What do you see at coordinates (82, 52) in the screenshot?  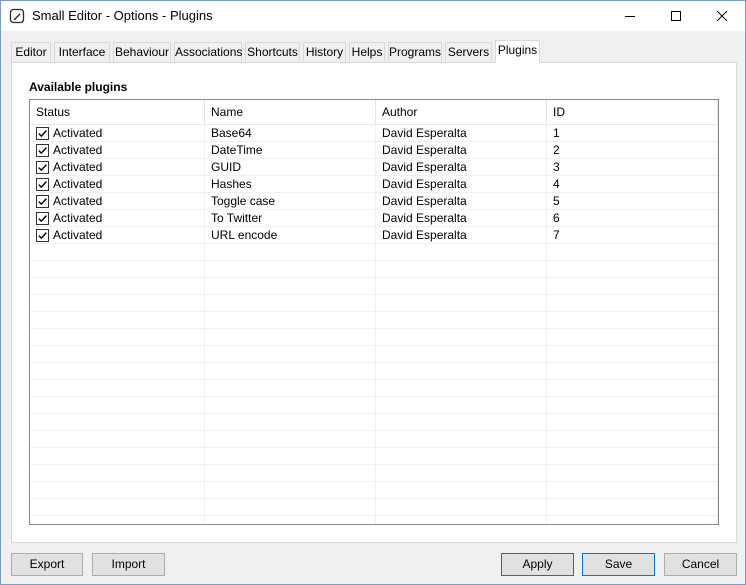 I see `tab-interface: Interface` at bounding box center [82, 52].